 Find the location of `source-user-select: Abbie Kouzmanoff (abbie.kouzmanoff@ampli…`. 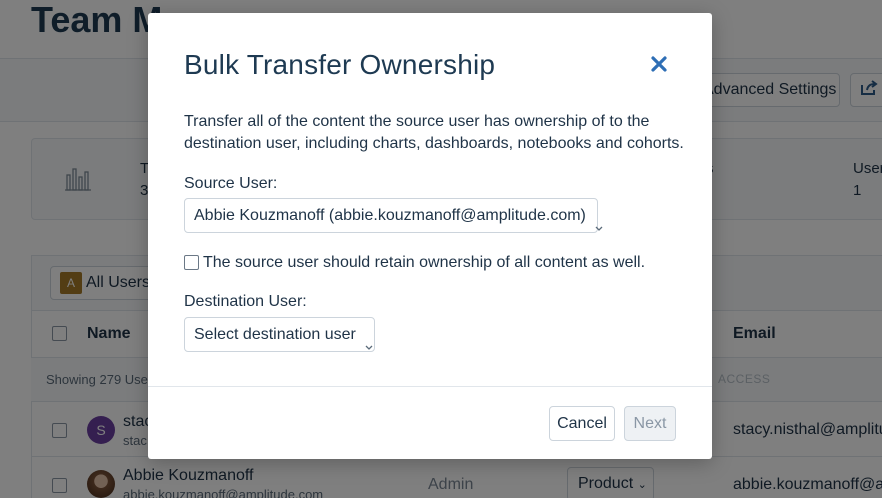

source-user-select: Abbie Kouzmanoff (abbie.kouzmanoff@ampli… is located at coordinates (393, 215).